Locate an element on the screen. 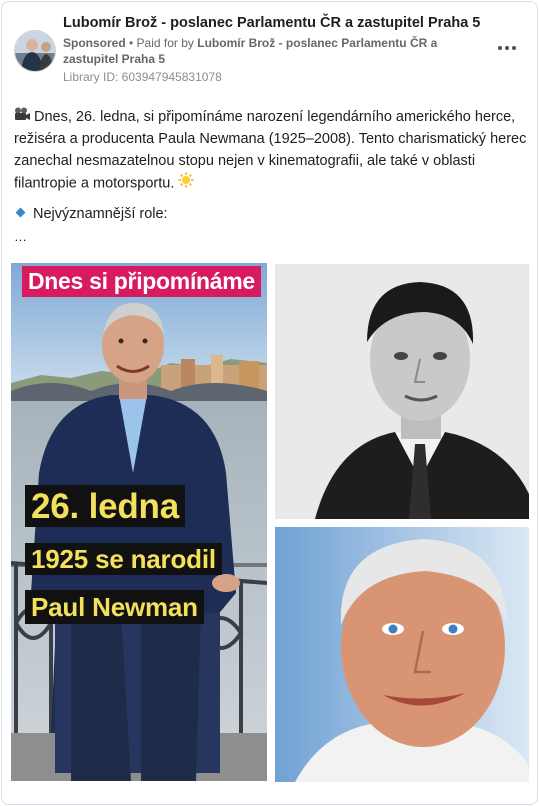 Image resolution: width=539 pixels, height=806 pixels. blue-diamond-icon is located at coordinates (20, 212).